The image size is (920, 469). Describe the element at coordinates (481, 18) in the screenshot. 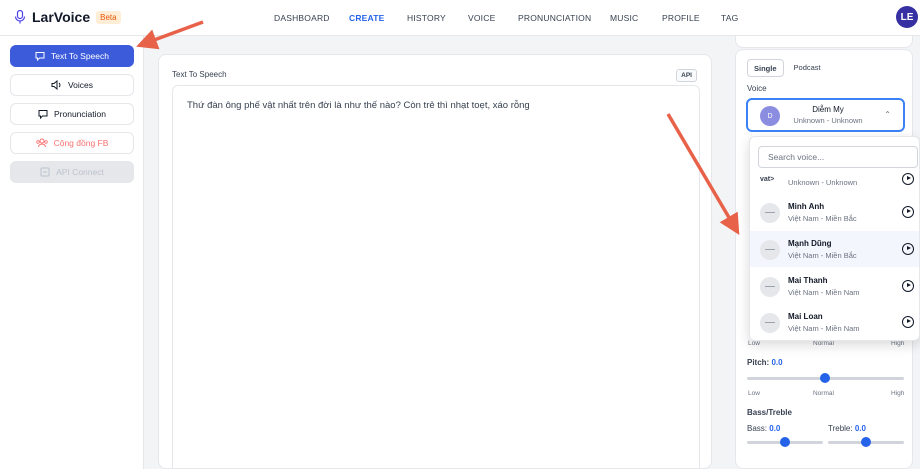

I see `nav-voice: VOICE` at that location.